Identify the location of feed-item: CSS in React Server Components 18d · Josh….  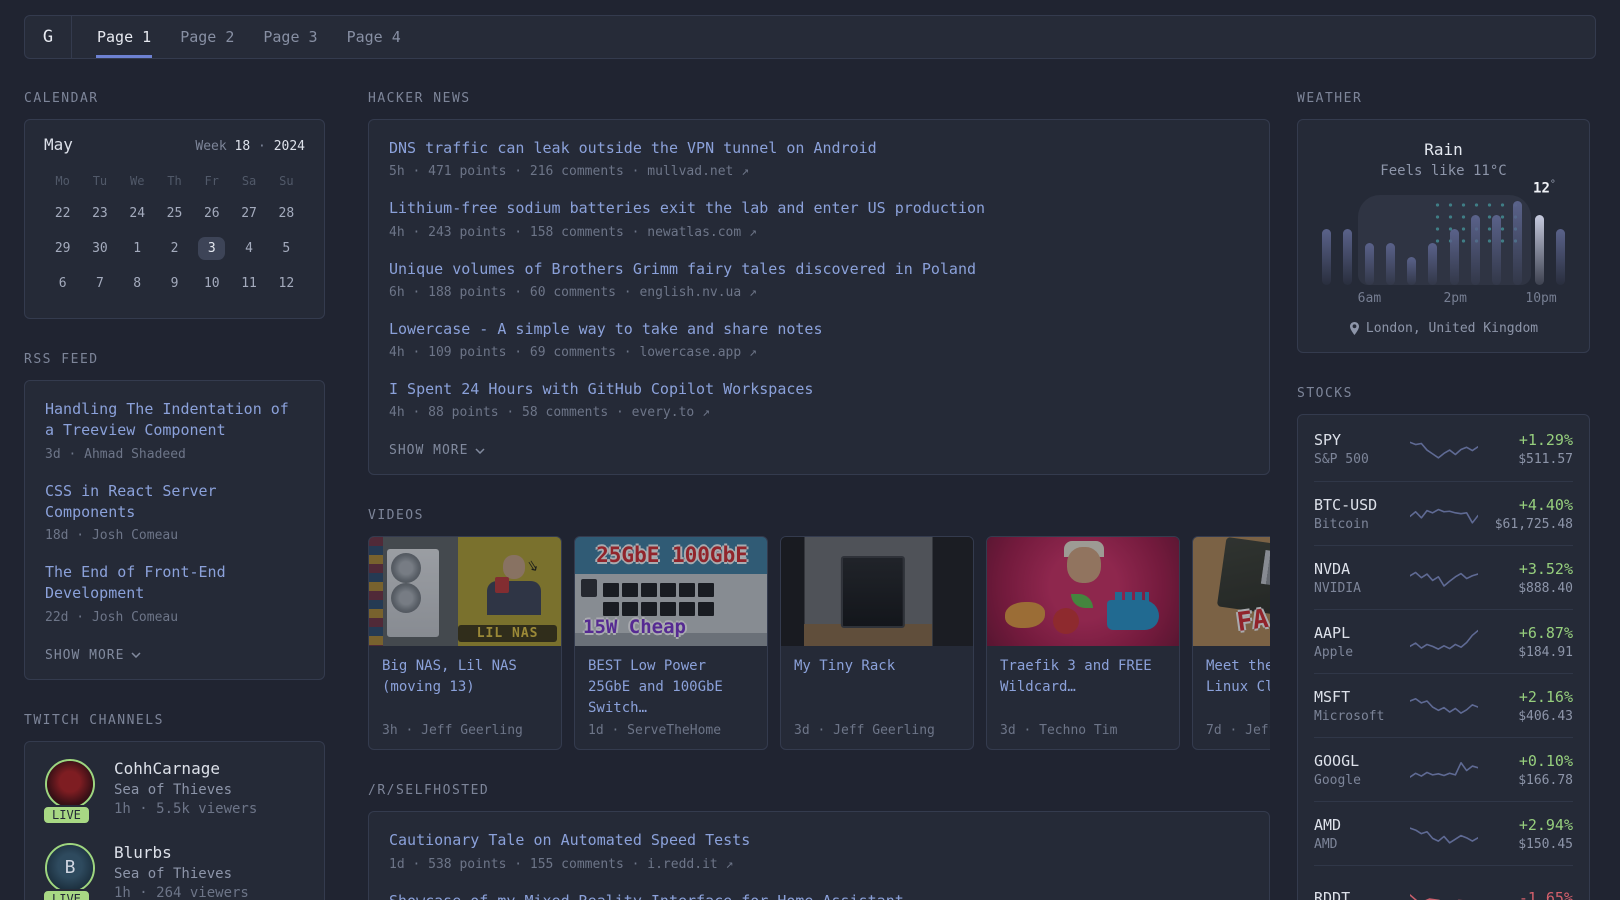
(174, 512).